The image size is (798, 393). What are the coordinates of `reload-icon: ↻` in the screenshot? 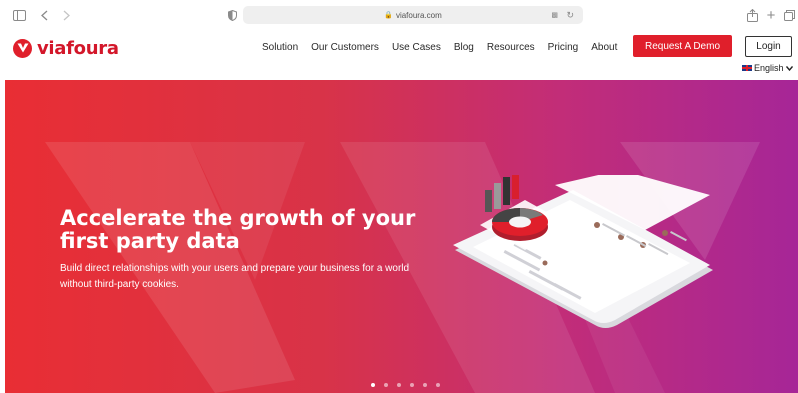 It's located at (570, 15).